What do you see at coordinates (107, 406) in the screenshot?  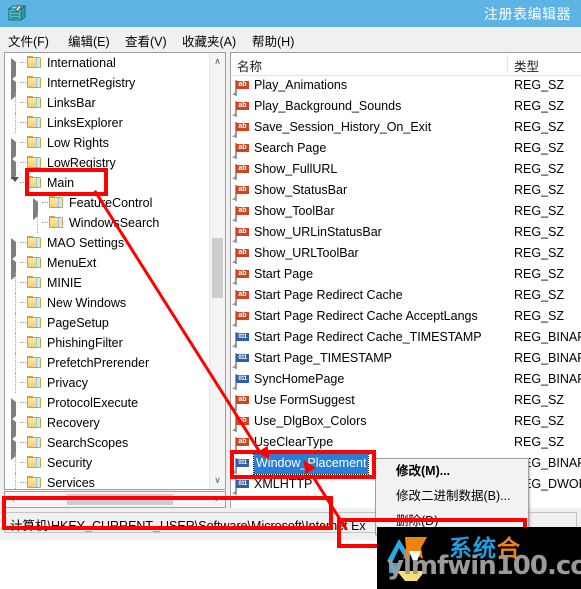 I see `tree-item-protocolexecute: ProtocolExecute` at bounding box center [107, 406].